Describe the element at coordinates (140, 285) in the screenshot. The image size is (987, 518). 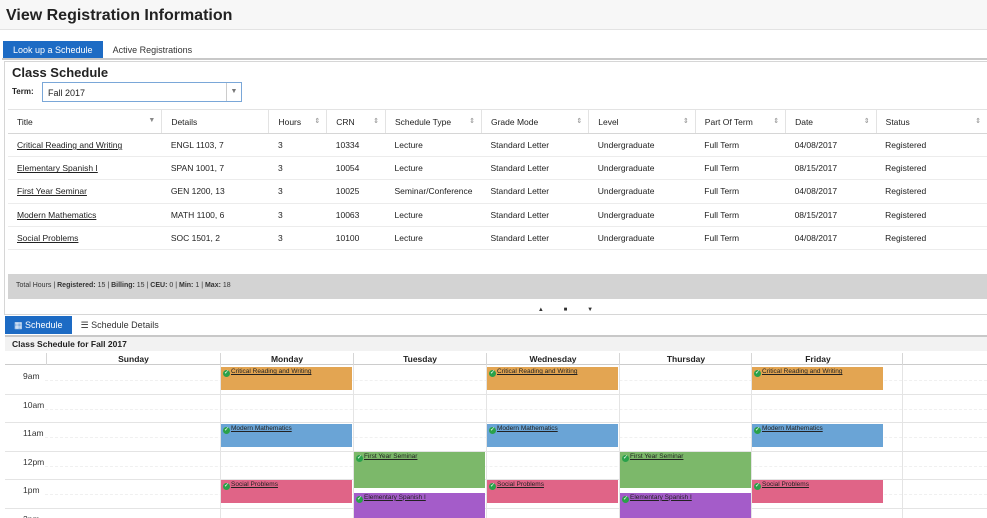
I see `billing-value: 15` at that location.